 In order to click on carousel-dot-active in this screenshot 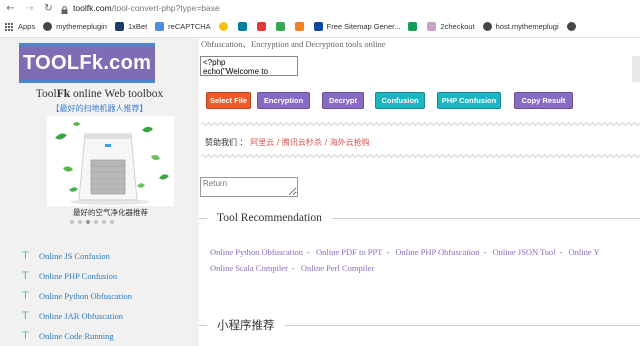, I will do `click(88, 222)`.